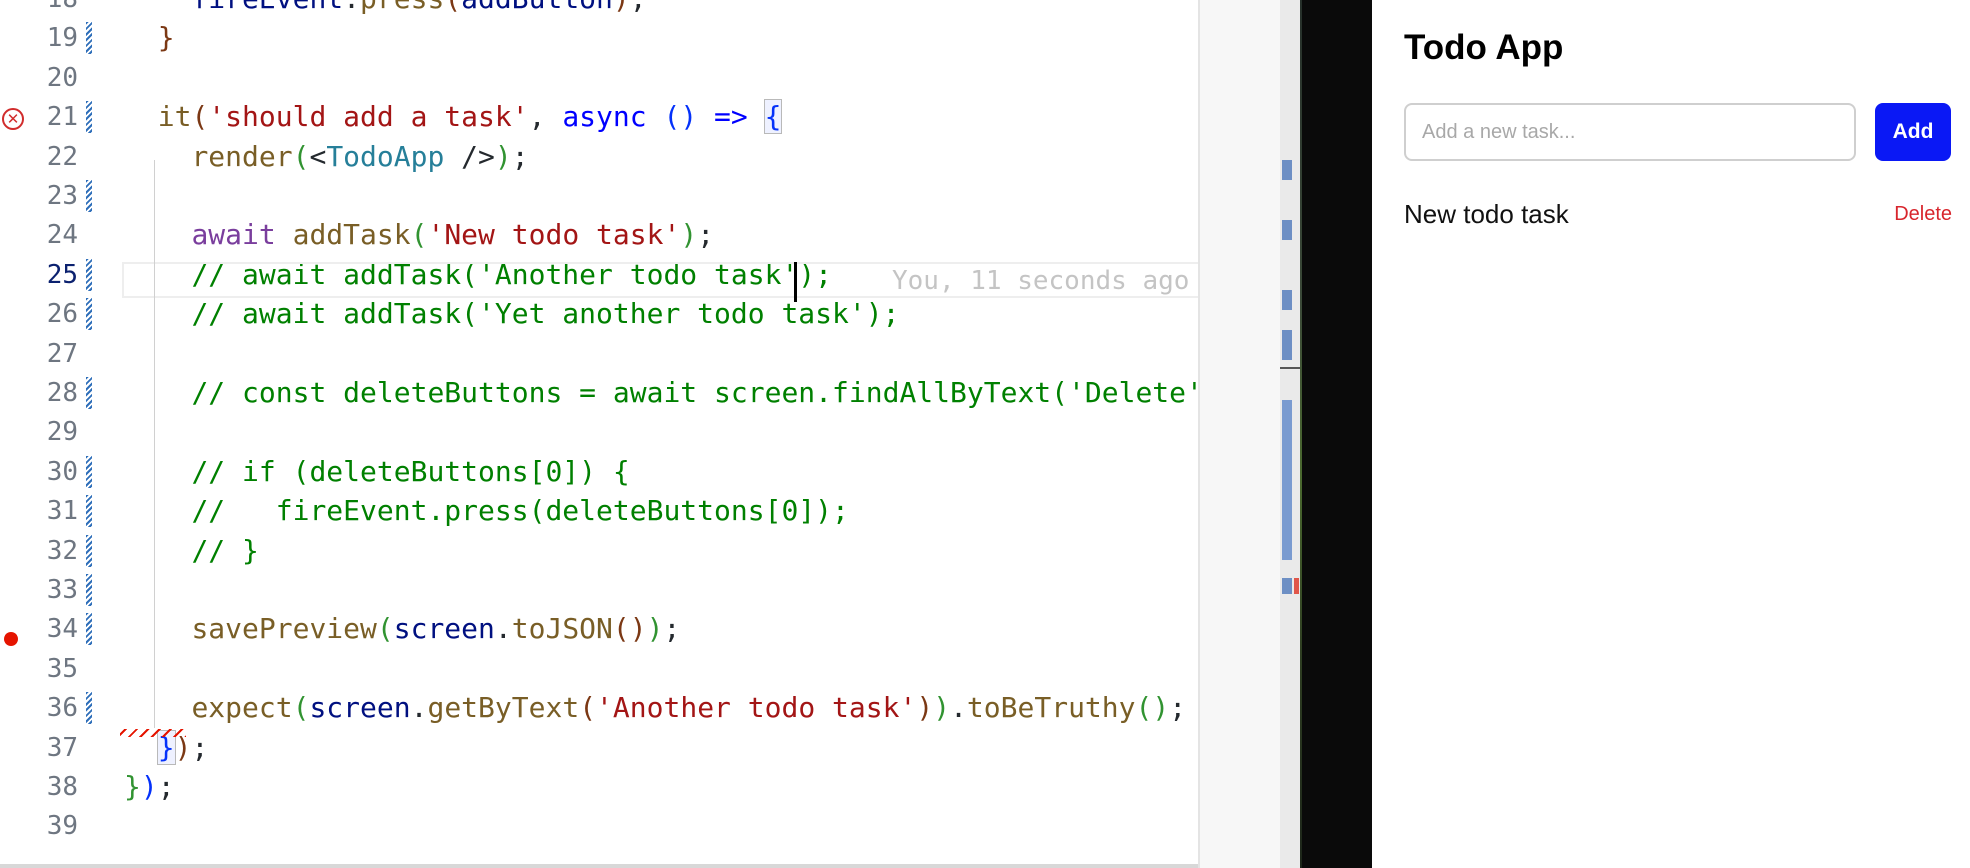 This screenshot has width=1970, height=868. I want to click on error-squiggle, so click(153, 733).